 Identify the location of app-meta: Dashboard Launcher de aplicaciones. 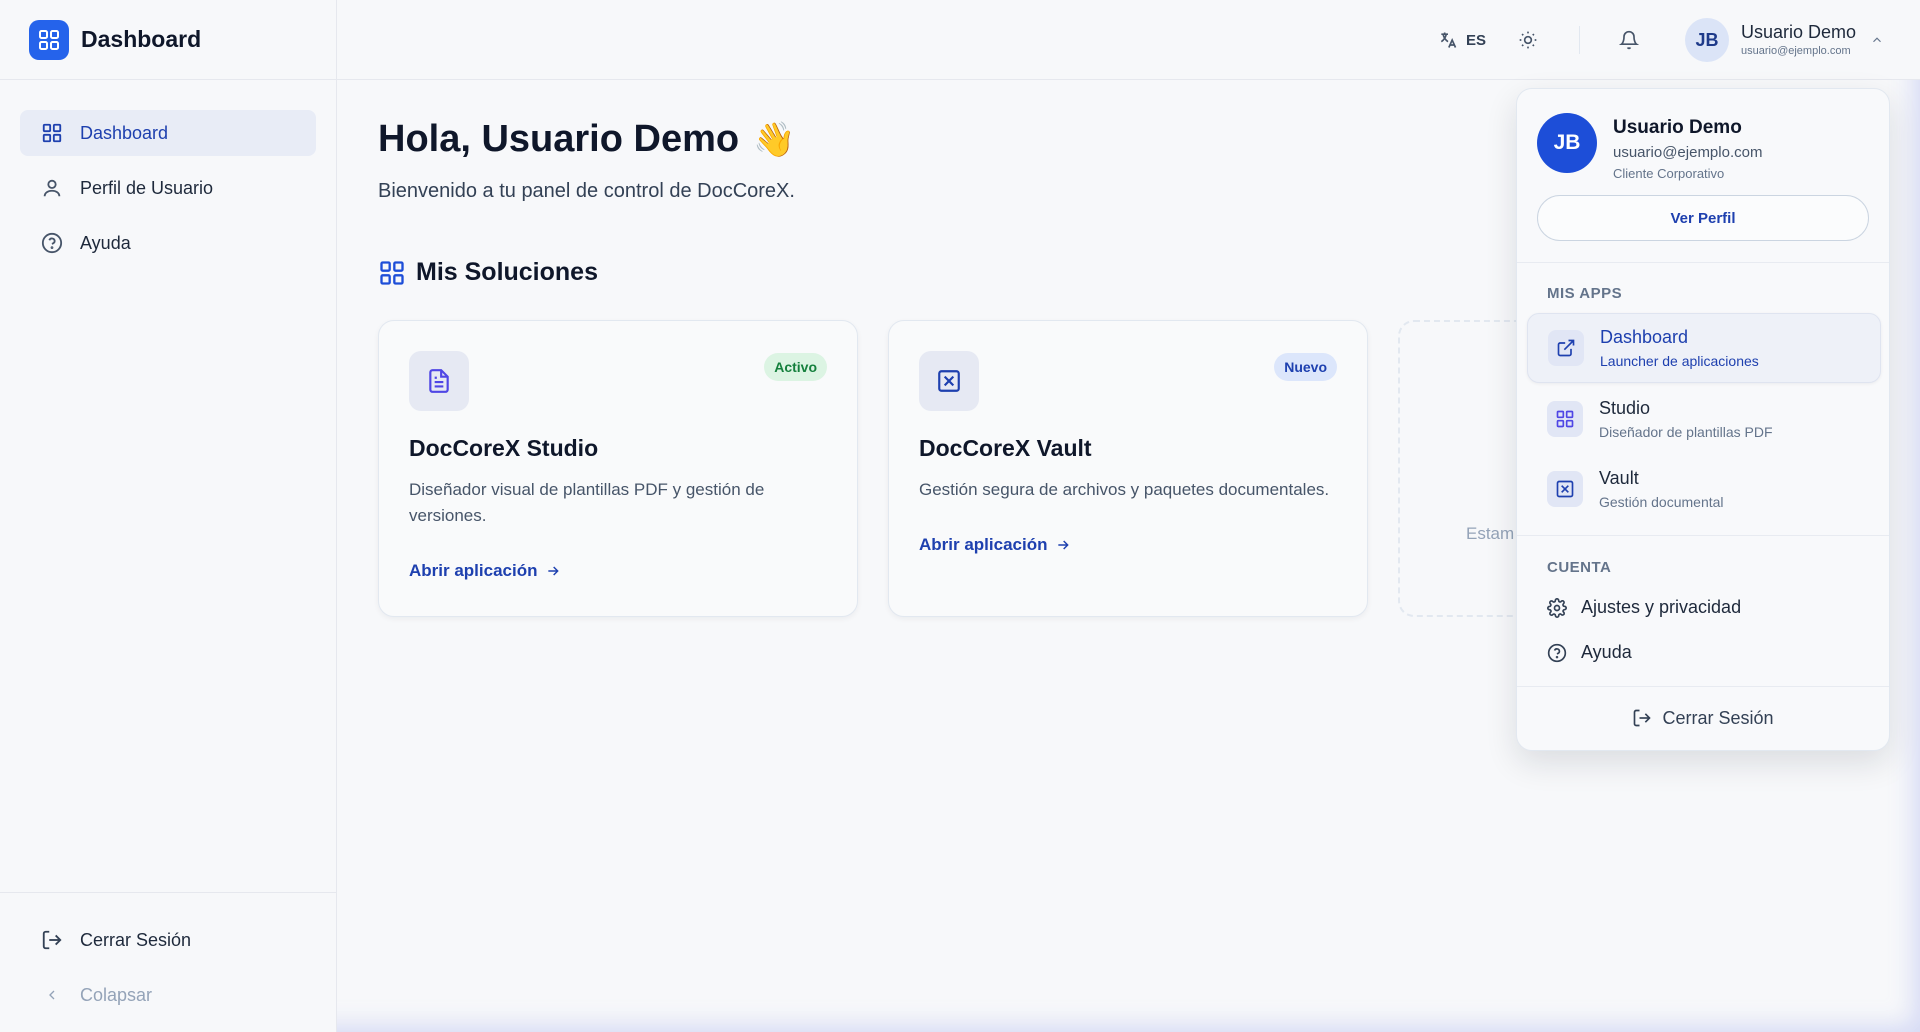
(1679, 348).